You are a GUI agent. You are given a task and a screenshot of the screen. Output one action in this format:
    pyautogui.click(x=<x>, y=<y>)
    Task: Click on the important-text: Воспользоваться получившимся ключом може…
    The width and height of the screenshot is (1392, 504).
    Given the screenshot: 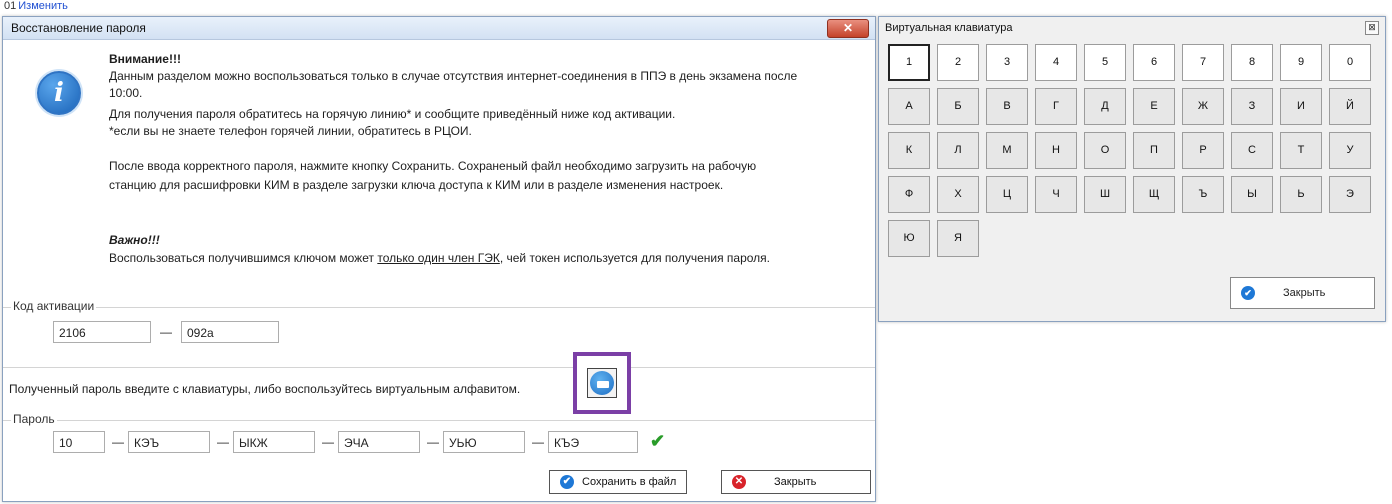 What is the action you would take?
    pyautogui.click(x=439, y=258)
    